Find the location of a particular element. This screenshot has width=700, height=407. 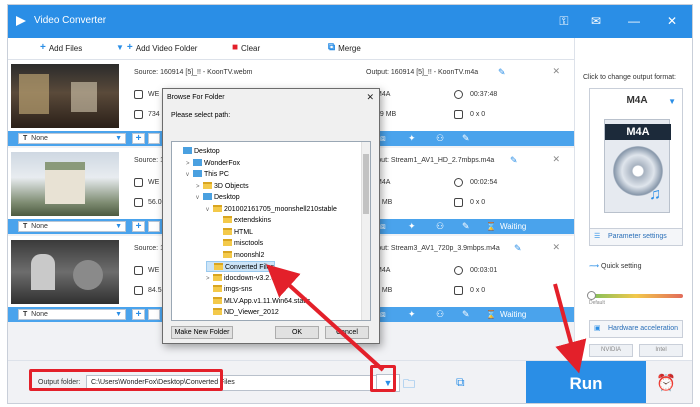

add-video-folder-button: ▼ + Add Video Folder is located at coordinates (156, 48).